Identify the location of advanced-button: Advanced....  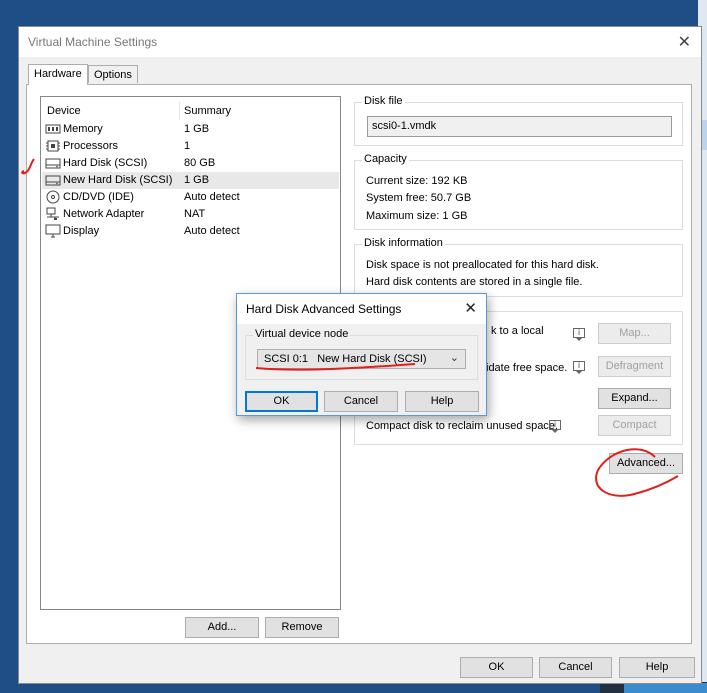
(646, 463).